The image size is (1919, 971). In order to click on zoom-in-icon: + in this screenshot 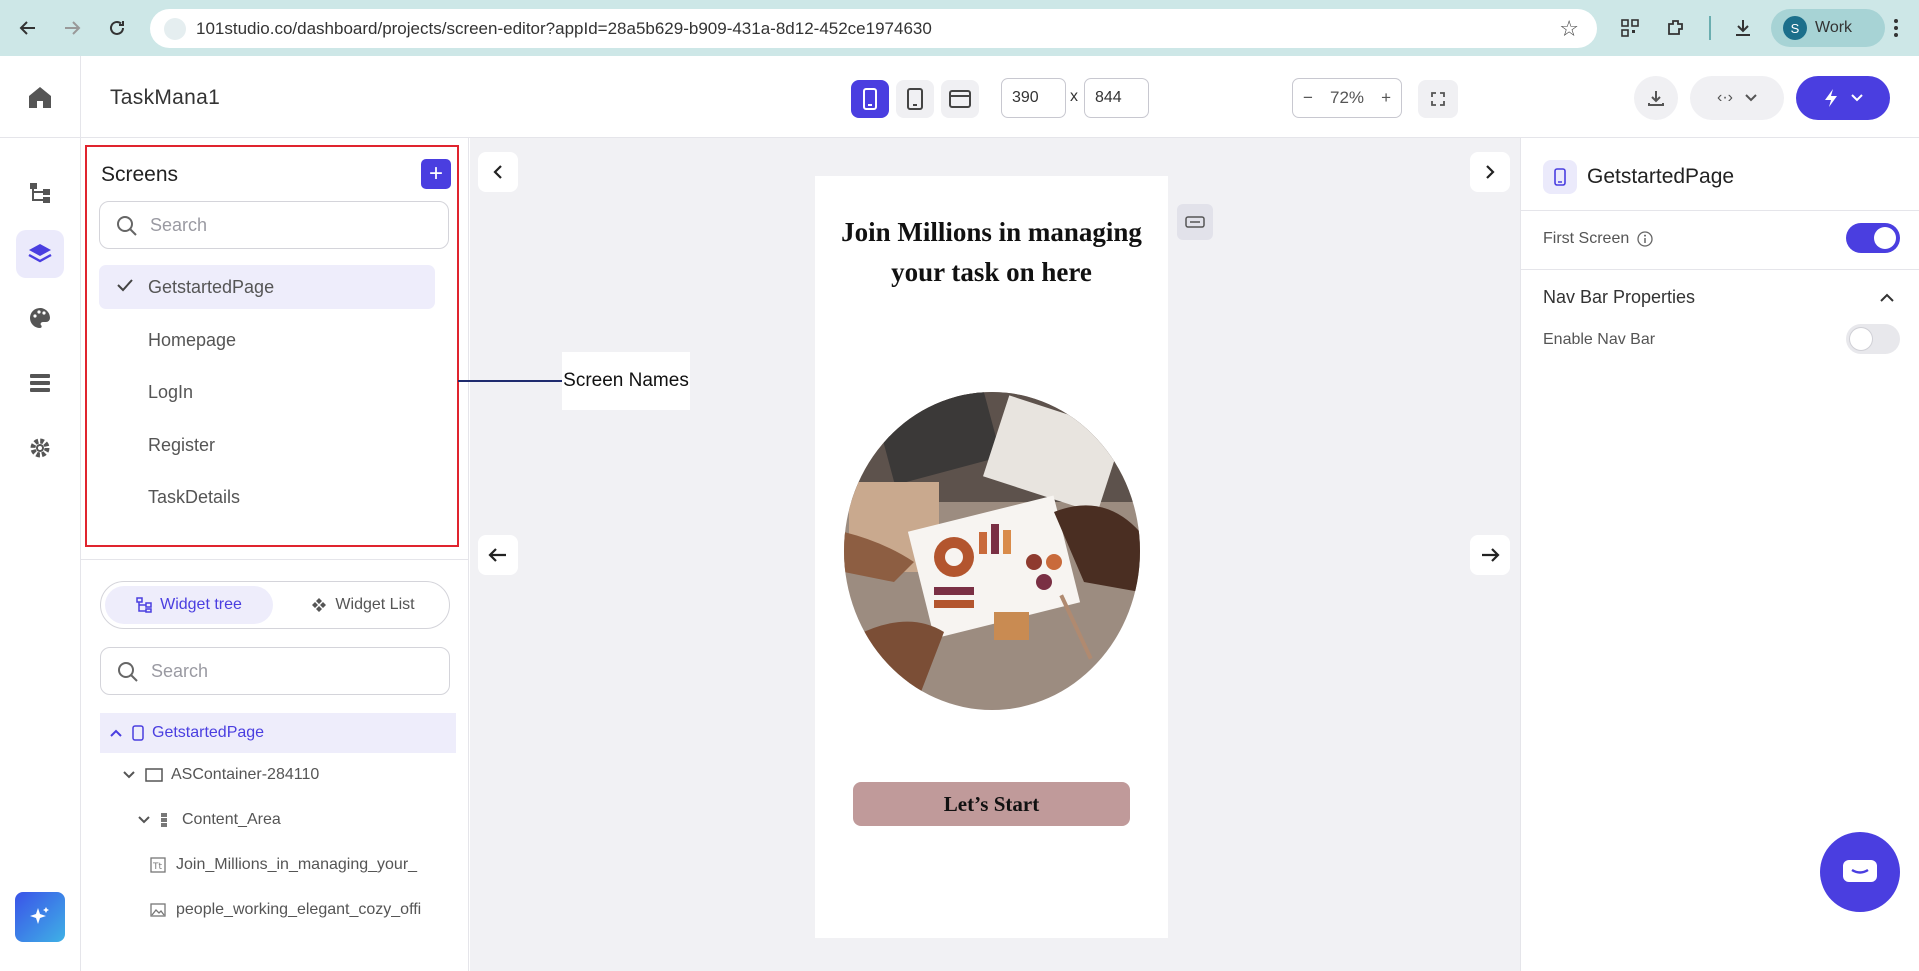, I will do `click(1386, 98)`.